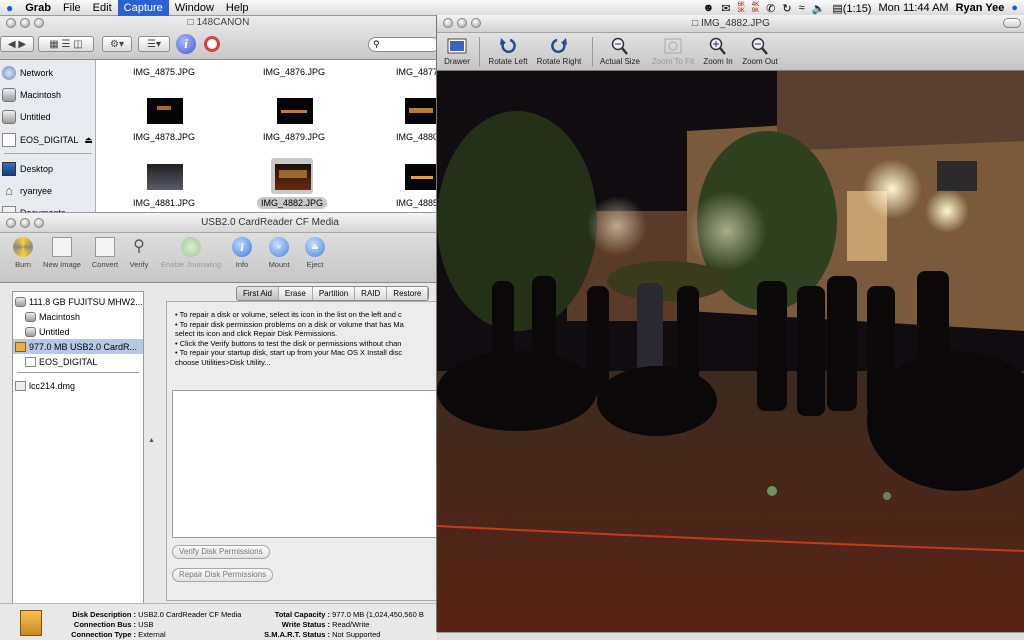  What do you see at coordinates (673, 51) in the screenshot?
I see `zoom-to-fit-button: Zoom To Fit` at bounding box center [673, 51].